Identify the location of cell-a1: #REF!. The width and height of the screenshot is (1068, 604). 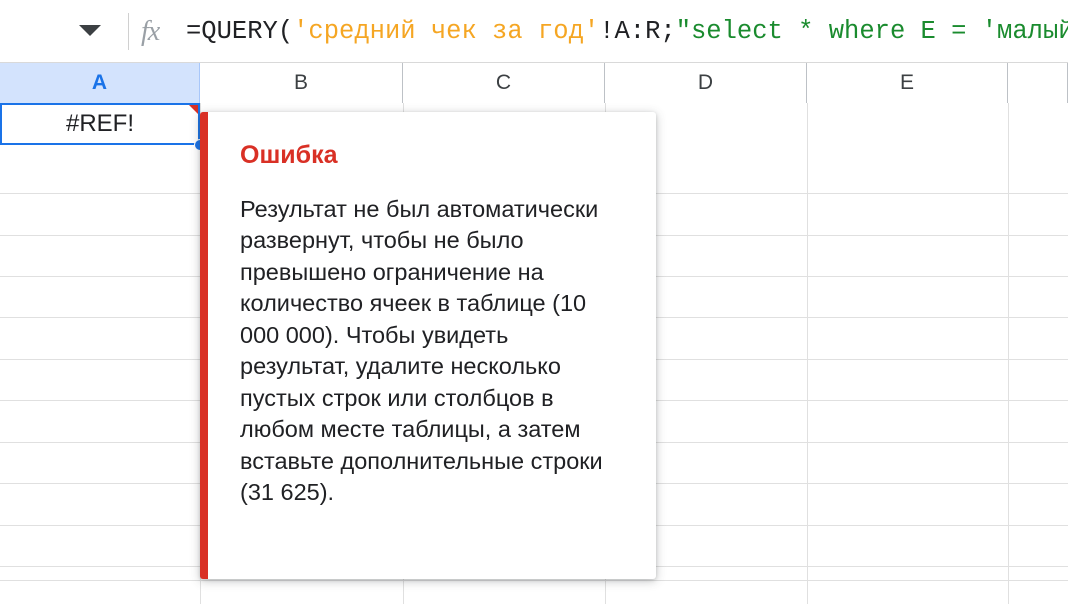
(100, 124).